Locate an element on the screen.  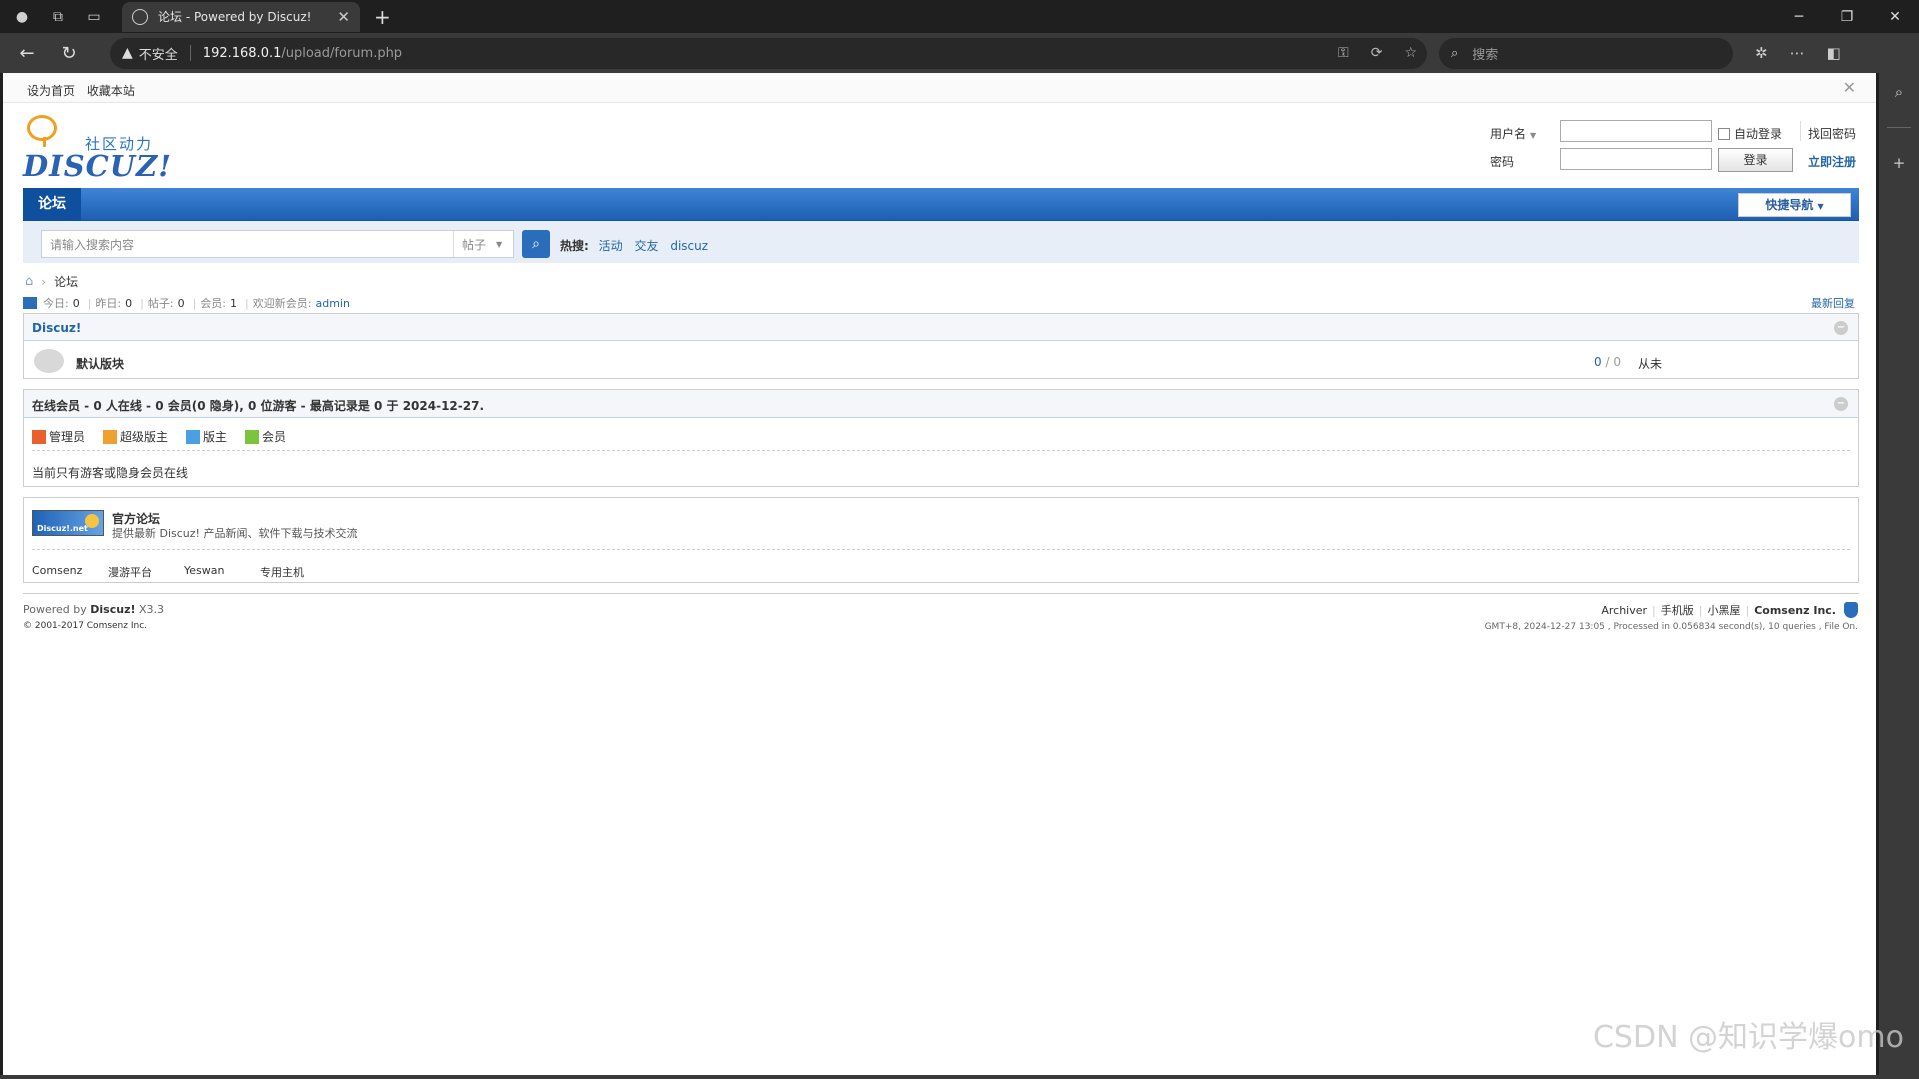
globe-icon is located at coordinates (140, 16).